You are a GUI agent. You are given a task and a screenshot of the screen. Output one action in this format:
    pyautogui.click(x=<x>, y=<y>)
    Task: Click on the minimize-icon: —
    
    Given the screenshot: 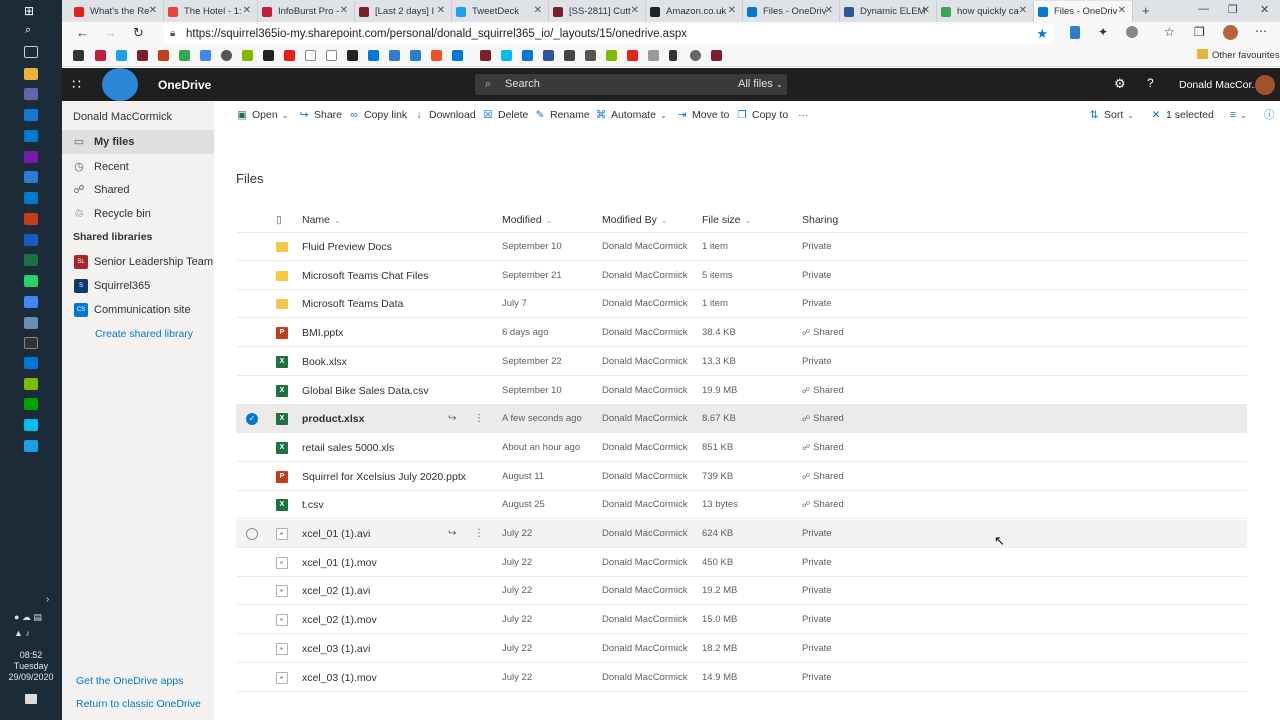 What is the action you would take?
    pyautogui.click(x=1203, y=9)
    